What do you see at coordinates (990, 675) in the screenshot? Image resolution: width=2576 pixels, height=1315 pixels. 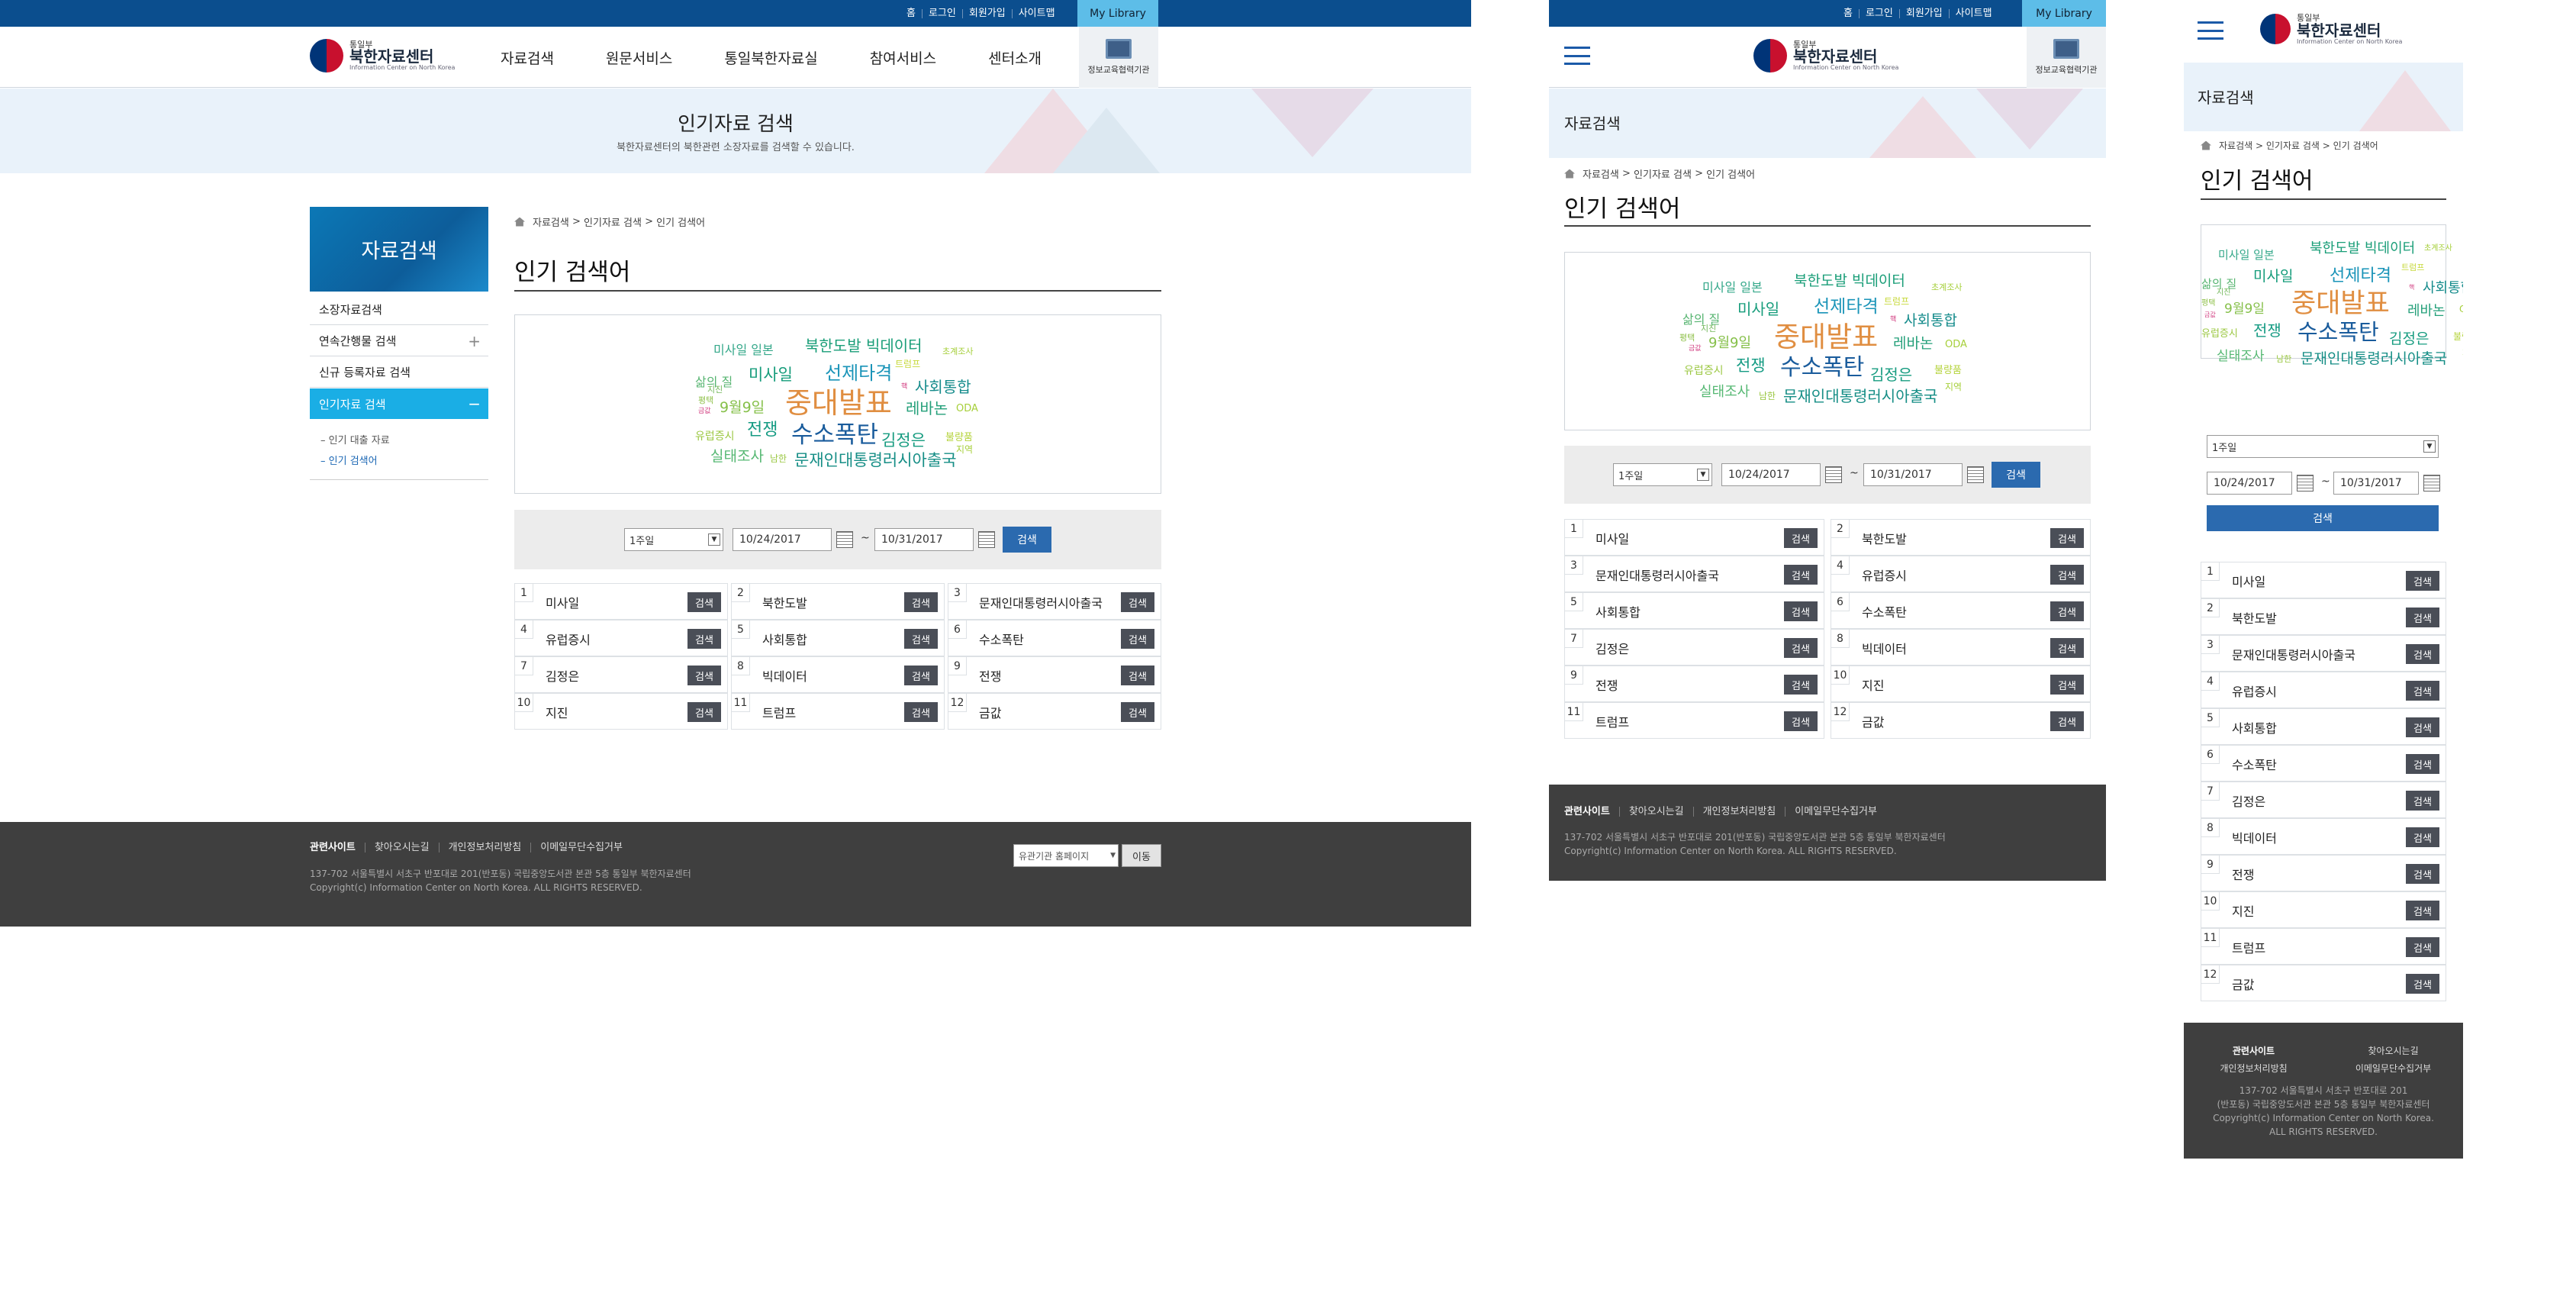 I see `rank-term: 전쟁` at bounding box center [990, 675].